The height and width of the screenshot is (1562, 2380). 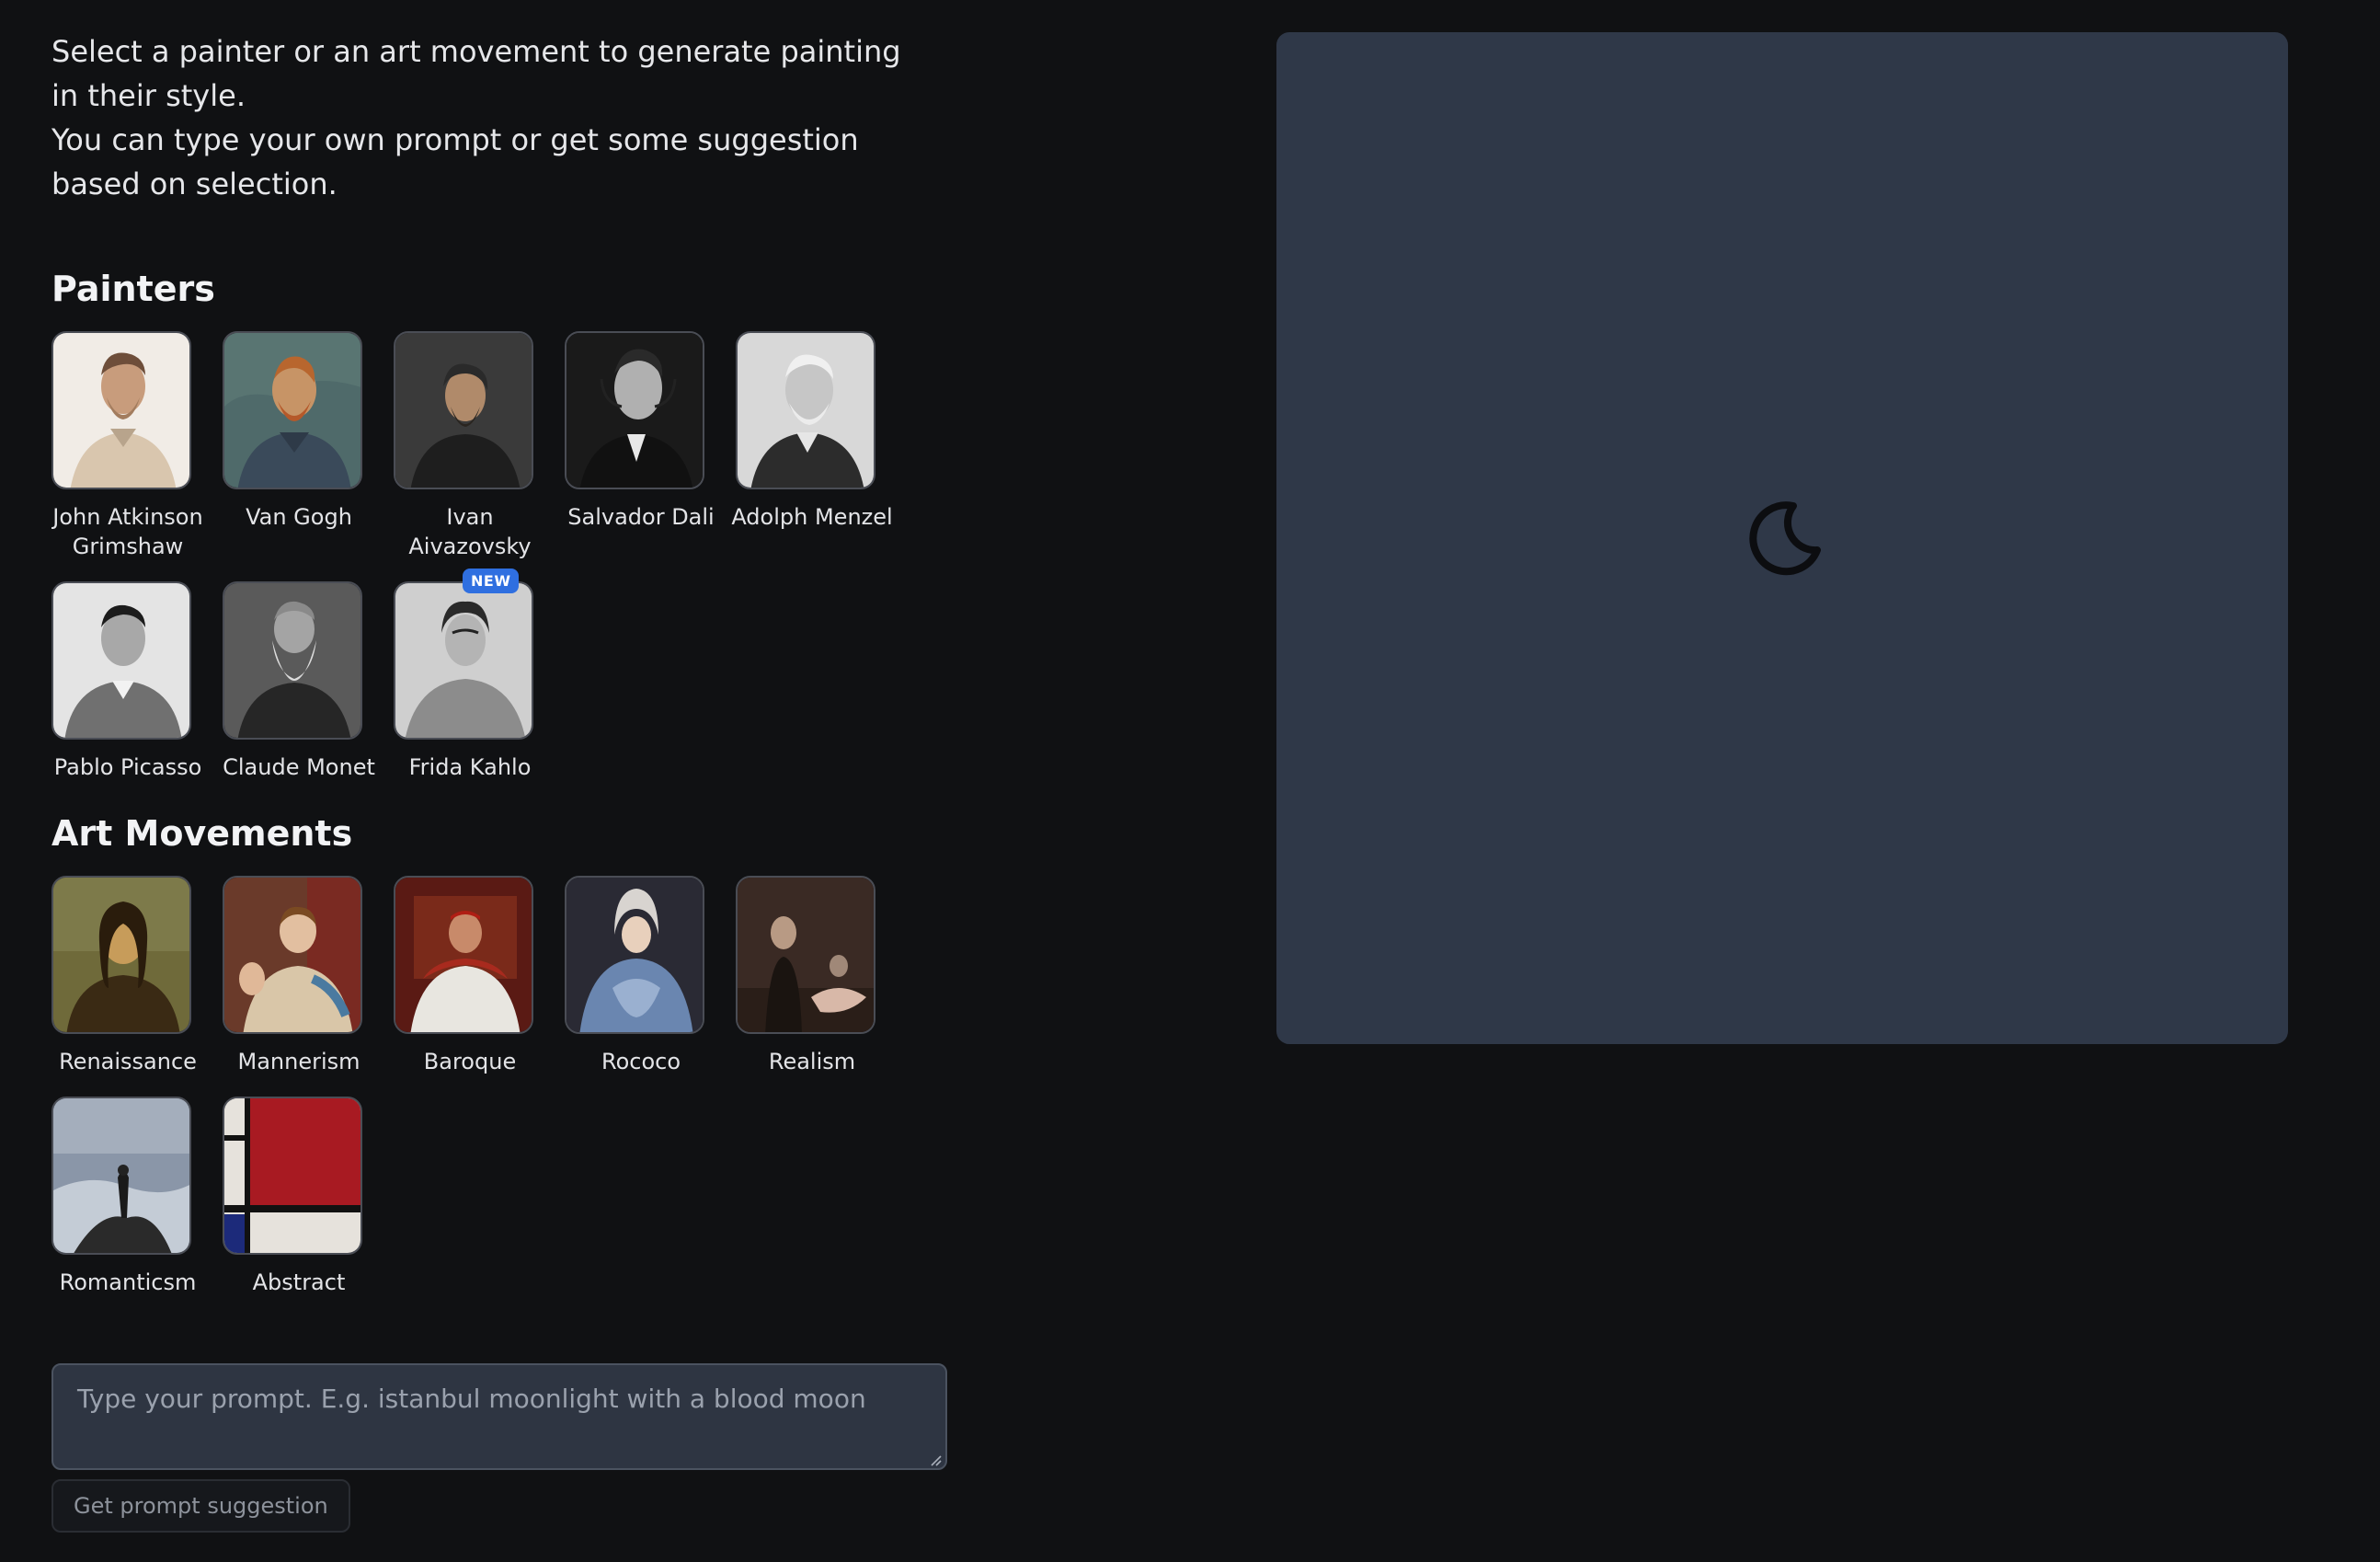 I want to click on movement-card-baroque: Baroque, so click(x=469, y=976).